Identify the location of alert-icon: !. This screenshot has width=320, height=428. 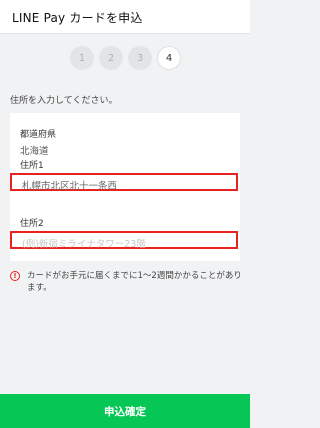
(15, 276).